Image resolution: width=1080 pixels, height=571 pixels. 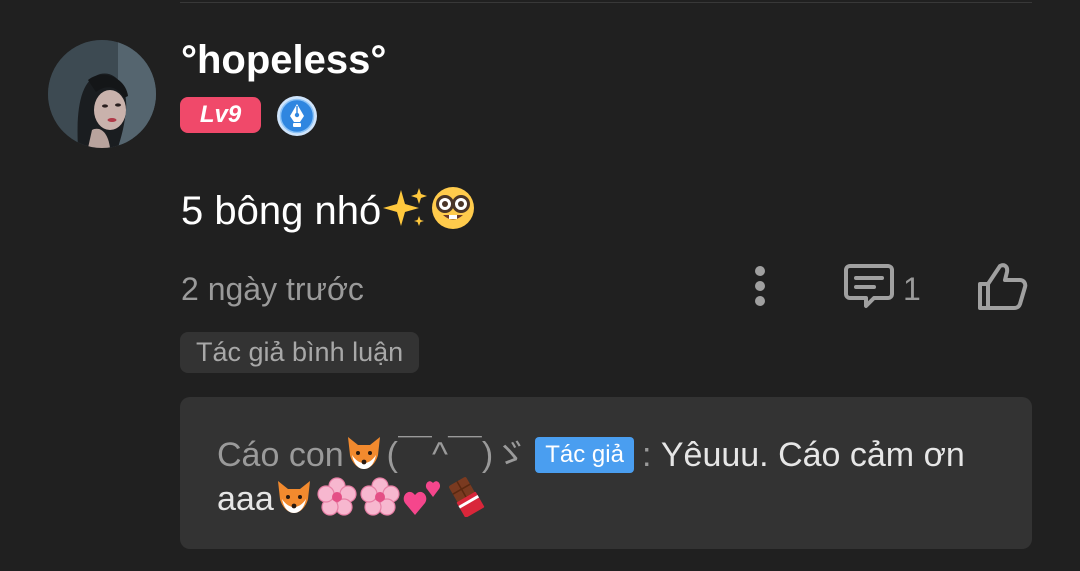 I want to click on more-options-button, so click(x=760, y=286).